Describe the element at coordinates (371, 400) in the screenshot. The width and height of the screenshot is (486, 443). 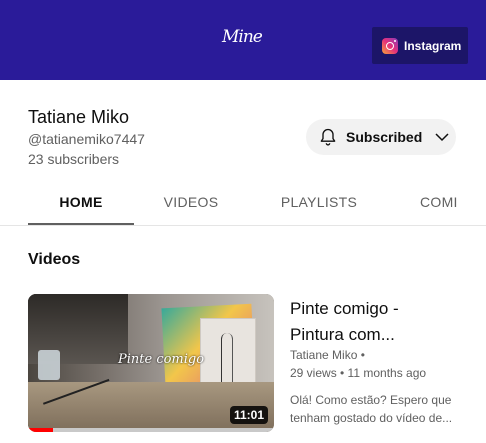
I see `video-description-line1: Olá! Como estão? Espero que` at that location.